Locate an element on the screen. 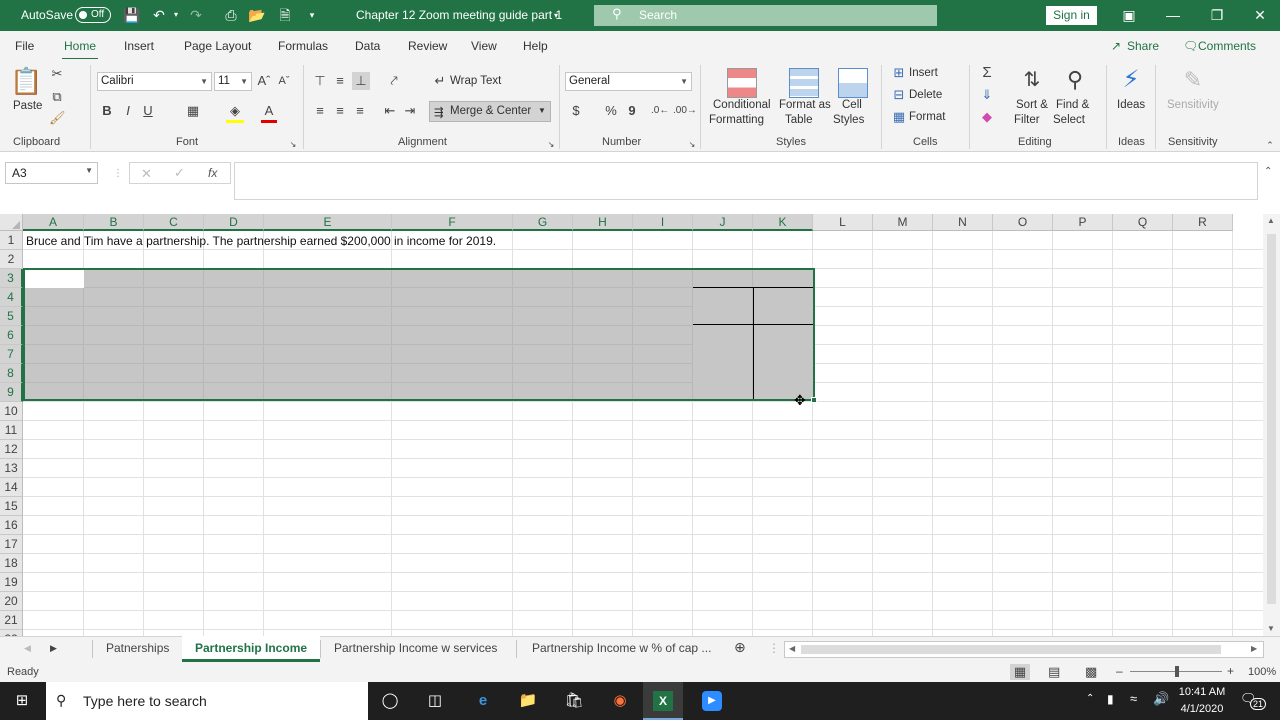 The width and height of the screenshot is (1280, 720). cut-icon: ✂ is located at coordinates (57, 74).